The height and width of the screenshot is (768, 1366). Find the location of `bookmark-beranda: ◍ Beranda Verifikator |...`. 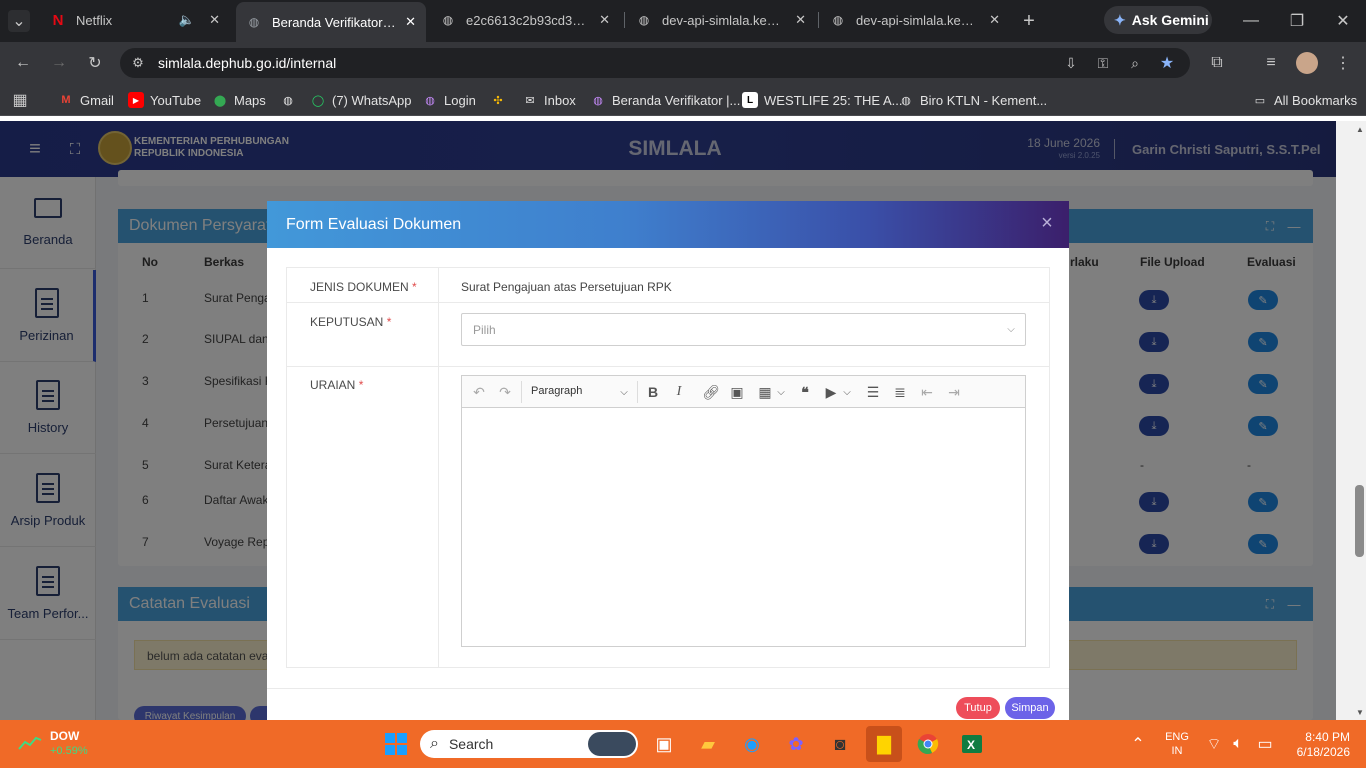

bookmark-beranda: ◍ Beranda Verifikator |... is located at coordinates (665, 100).